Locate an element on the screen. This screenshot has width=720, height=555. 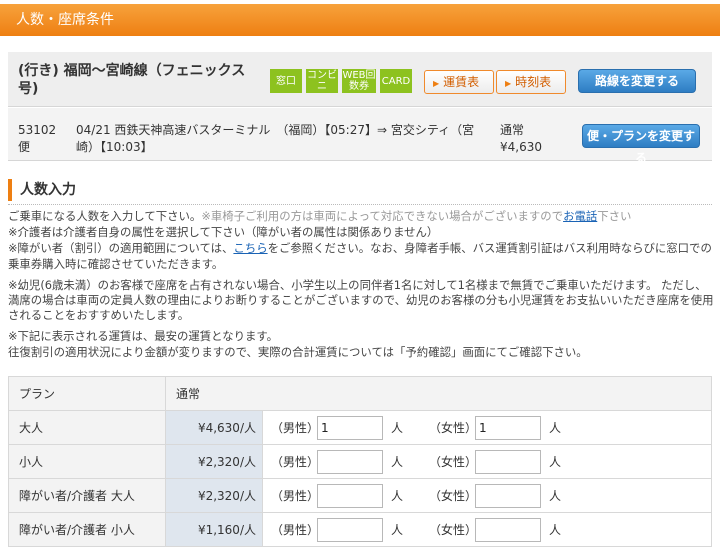
row-price: ¥1,160/人 is located at coordinates (214, 529).